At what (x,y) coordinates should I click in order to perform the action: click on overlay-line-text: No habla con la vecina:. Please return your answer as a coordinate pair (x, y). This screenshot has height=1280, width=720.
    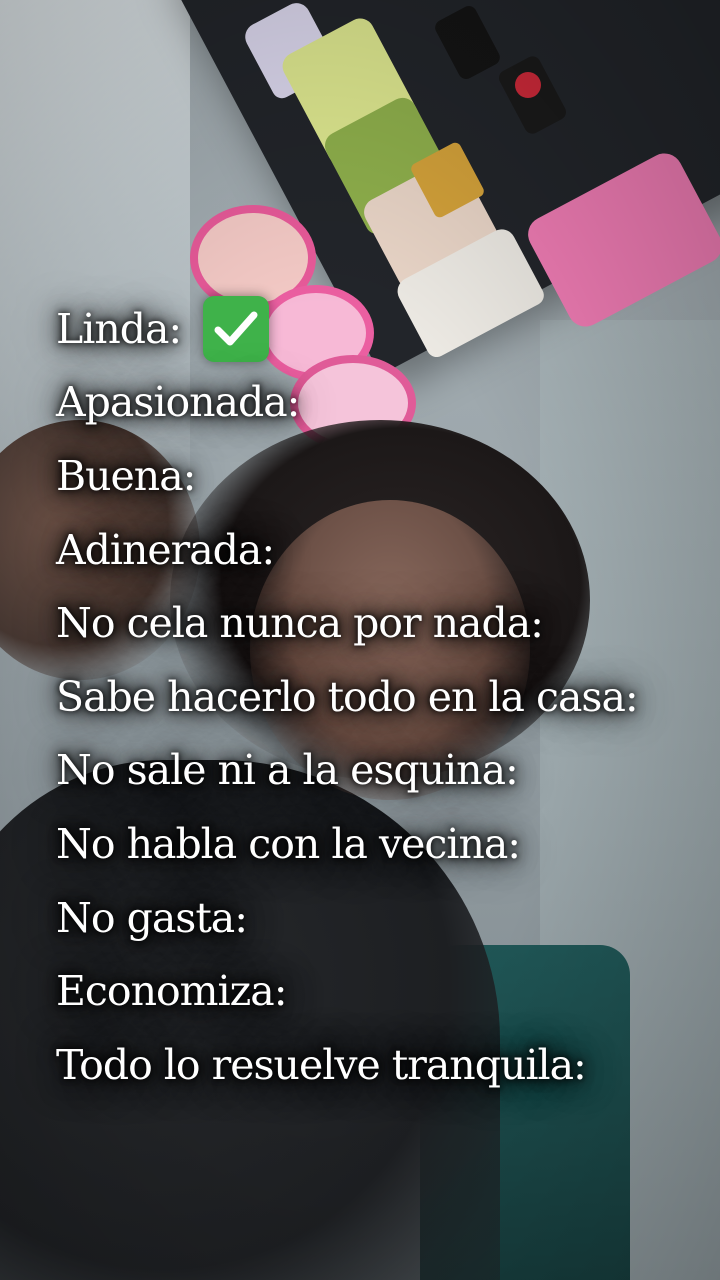
    Looking at the image, I should click on (288, 843).